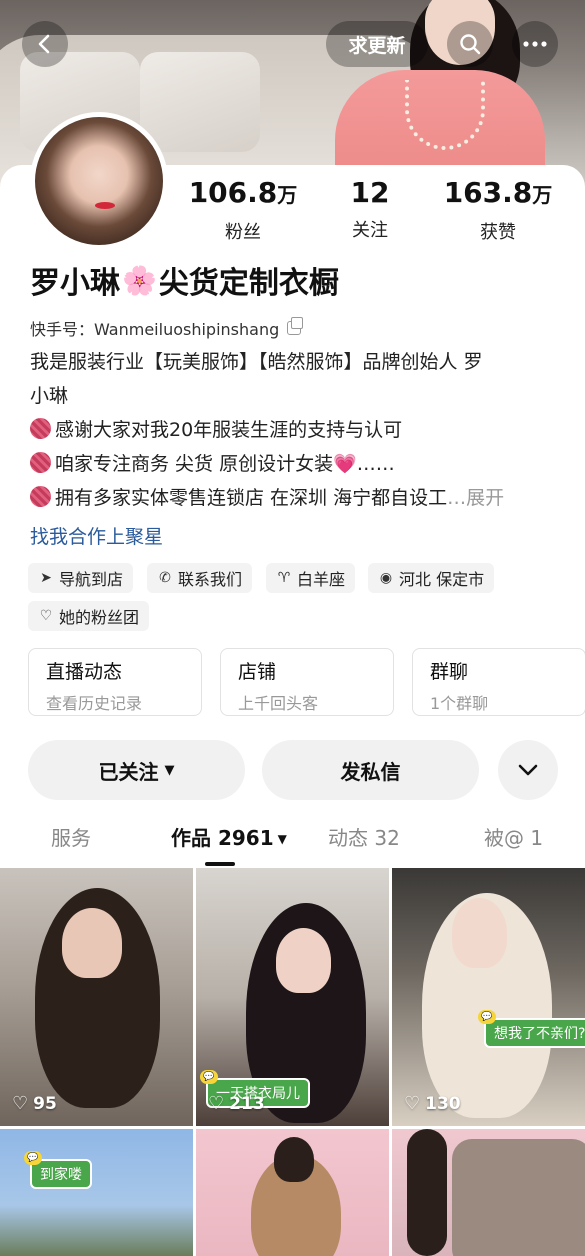 Image resolution: width=585 pixels, height=1256 pixels. What do you see at coordinates (488, 192) in the screenshot?
I see `stat-likes-value: 163.8` at bounding box center [488, 192].